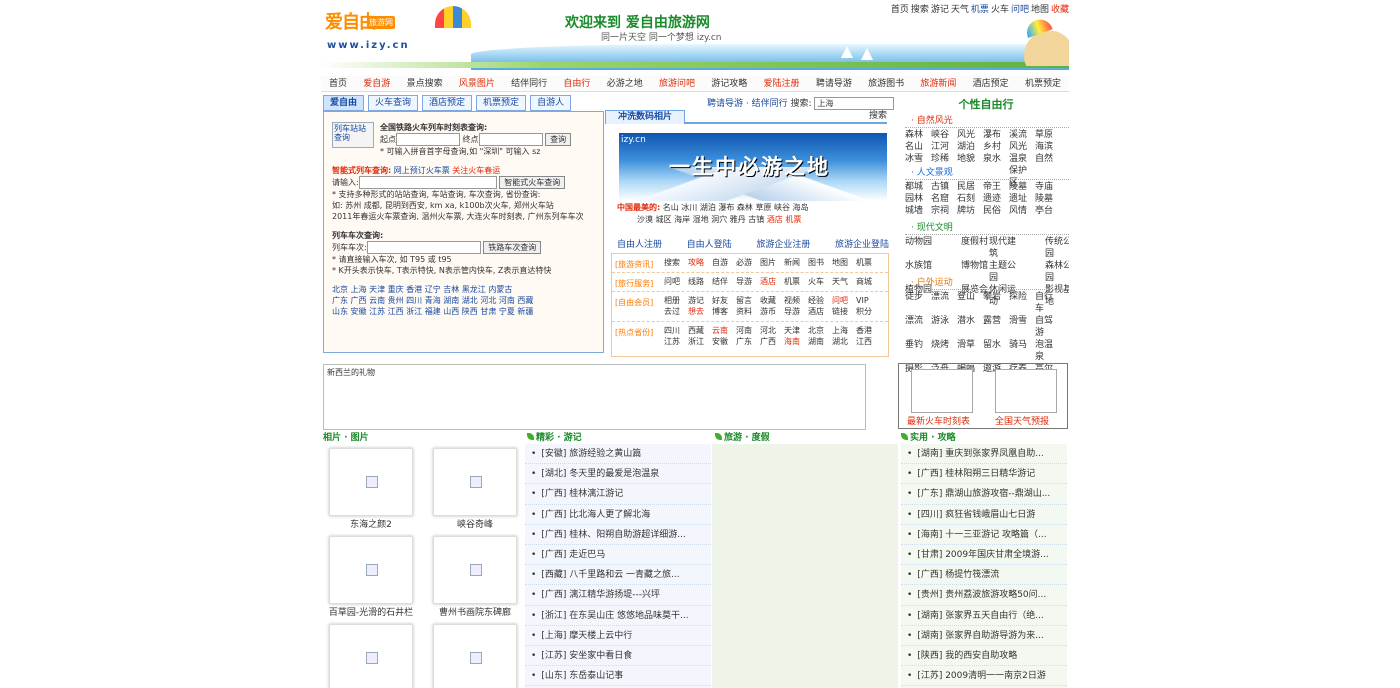 The height and width of the screenshot is (688, 1400). Describe the element at coordinates (532, 182) in the screenshot. I see `smart-query-button: 智能式火车查询` at that location.